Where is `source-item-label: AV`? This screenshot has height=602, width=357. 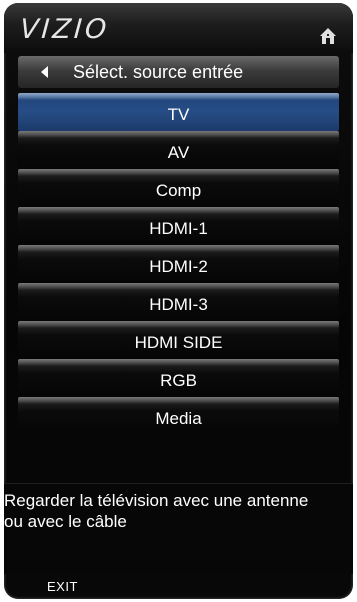 source-item-label: AV is located at coordinates (178, 152).